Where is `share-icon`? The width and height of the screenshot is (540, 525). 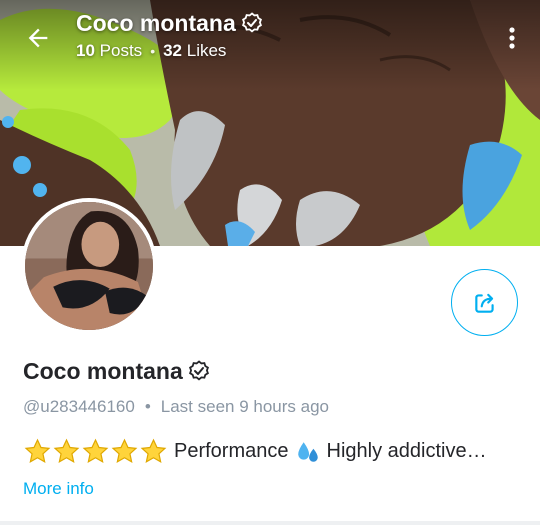 share-icon is located at coordinates (484, 303).